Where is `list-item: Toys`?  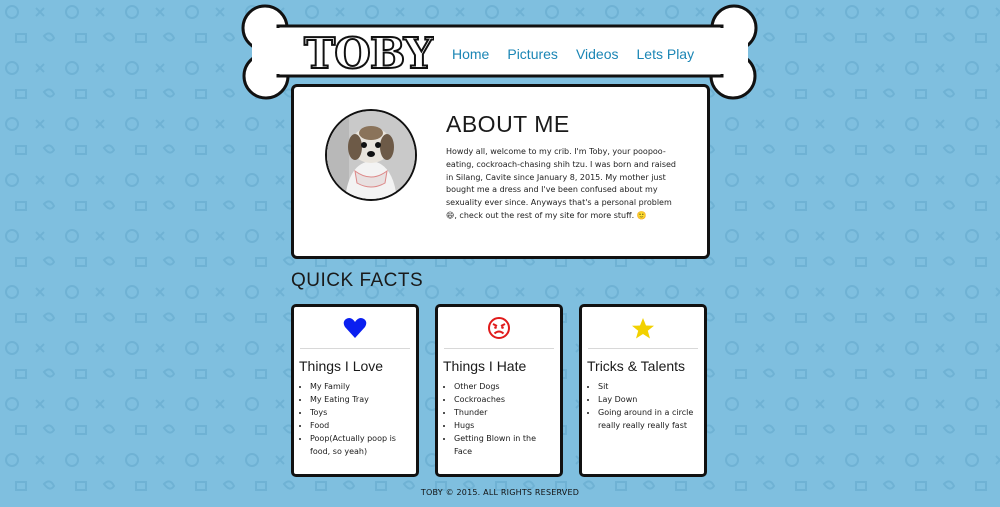
list-item: Toys is located at coordinates (363, 412).